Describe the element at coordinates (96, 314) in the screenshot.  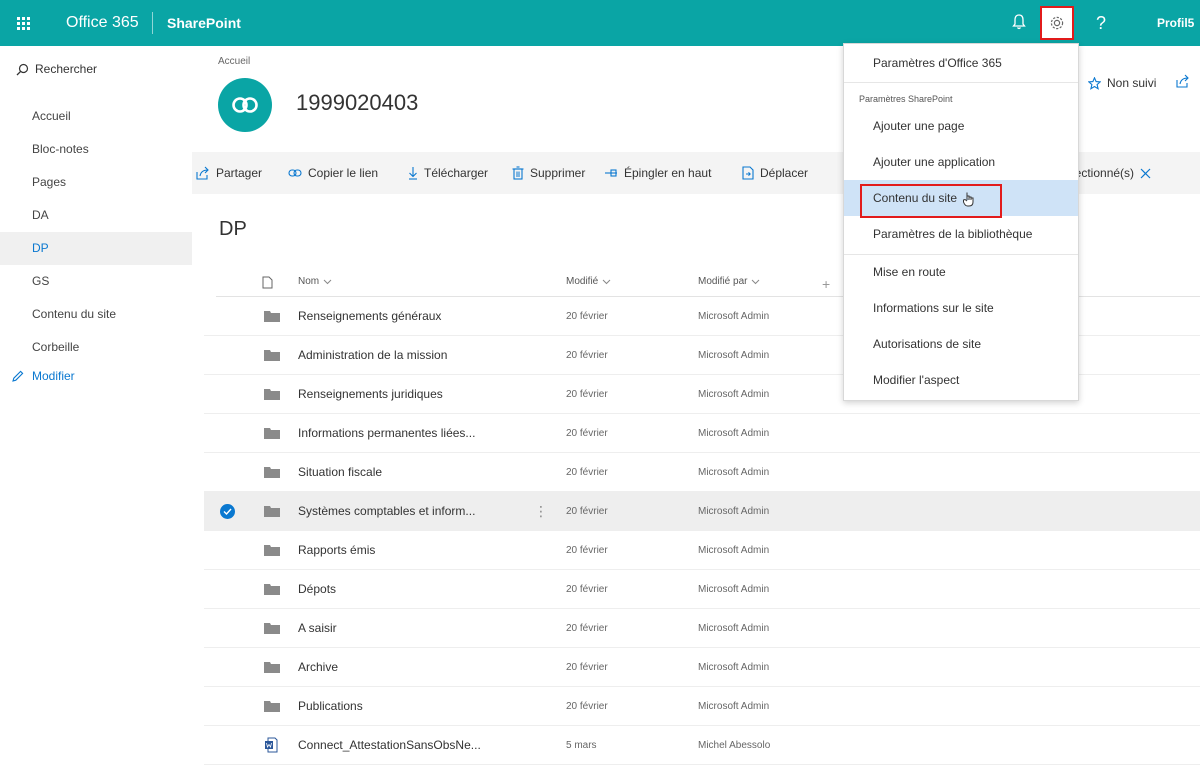
I see `nav-item-contenu-du-site: Contenu du site` at that location.